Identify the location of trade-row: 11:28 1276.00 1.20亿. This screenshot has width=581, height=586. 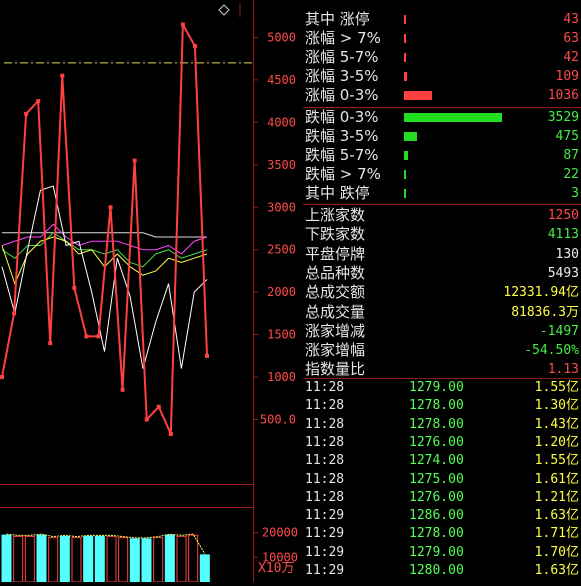
(442, 443).